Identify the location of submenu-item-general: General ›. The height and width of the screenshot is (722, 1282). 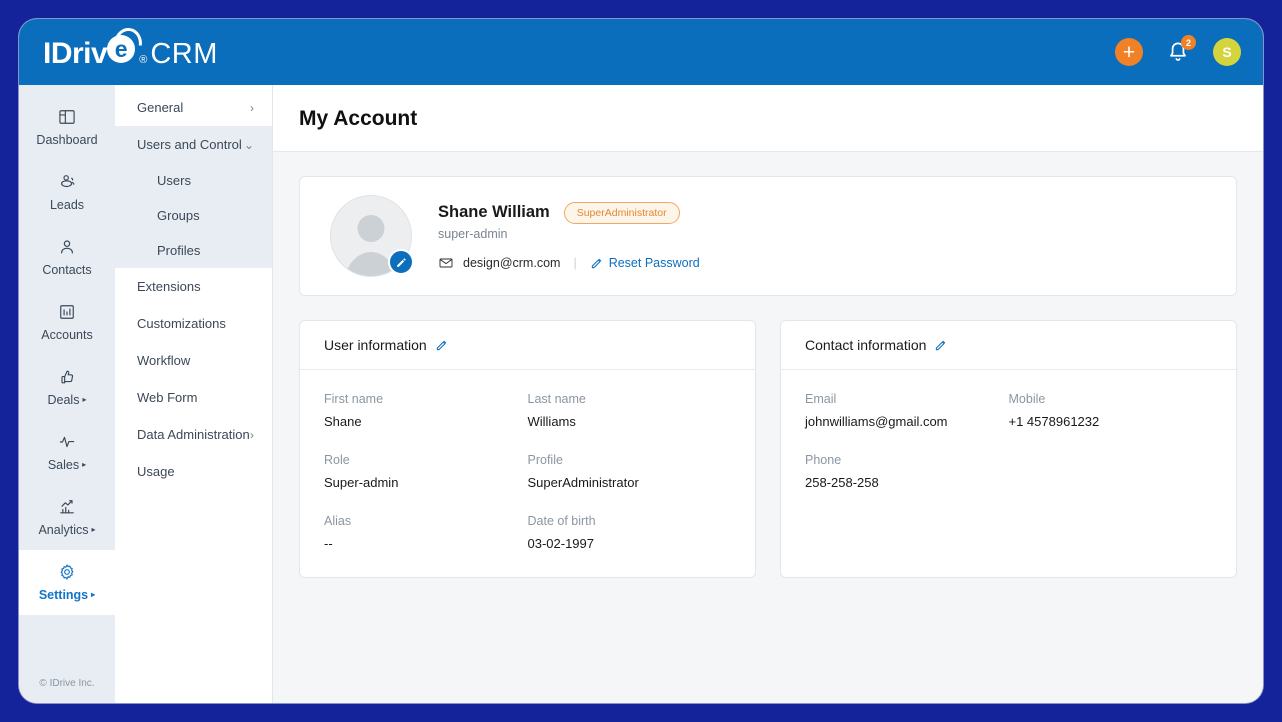
(193, 107).